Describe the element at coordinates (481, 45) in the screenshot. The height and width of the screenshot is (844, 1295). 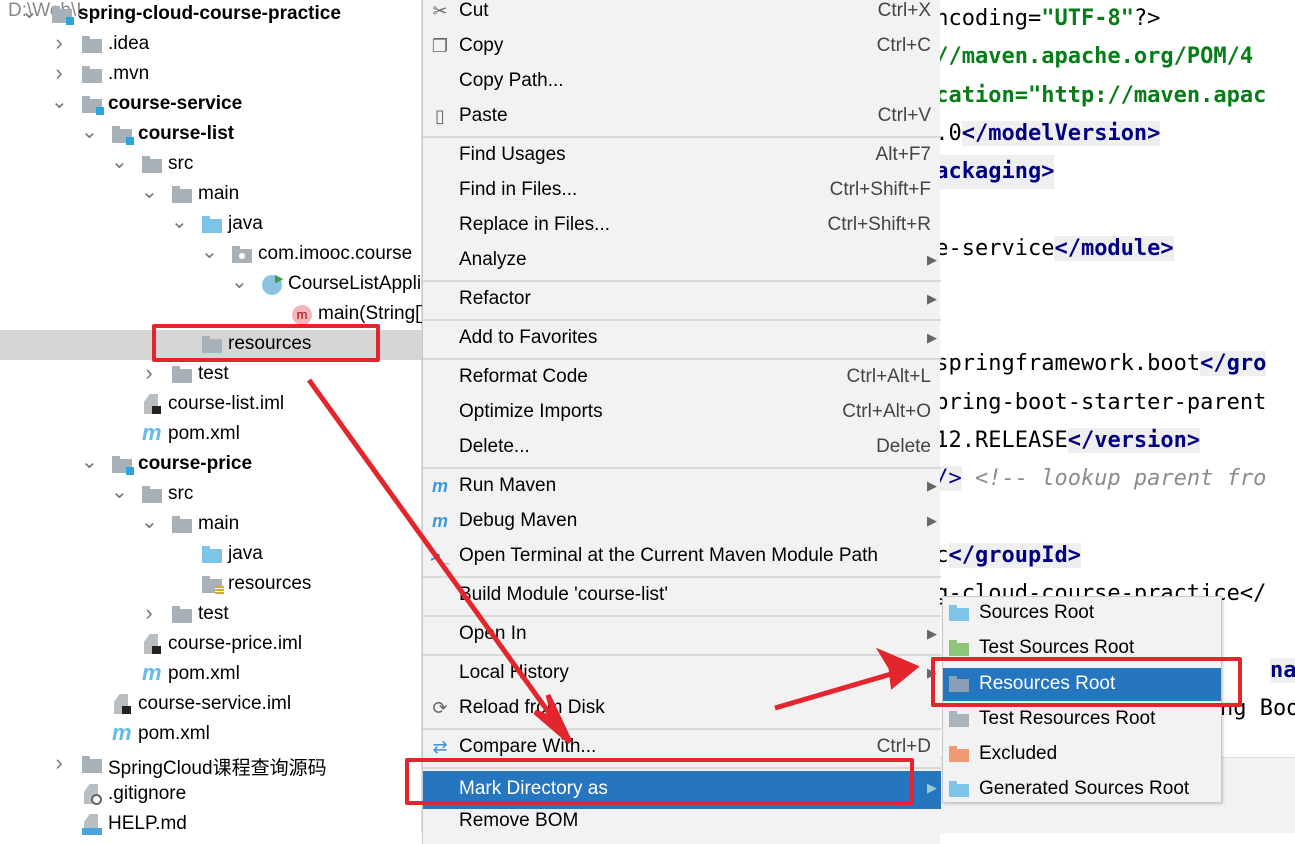
I see `menu-item-label: Copy` at that location.